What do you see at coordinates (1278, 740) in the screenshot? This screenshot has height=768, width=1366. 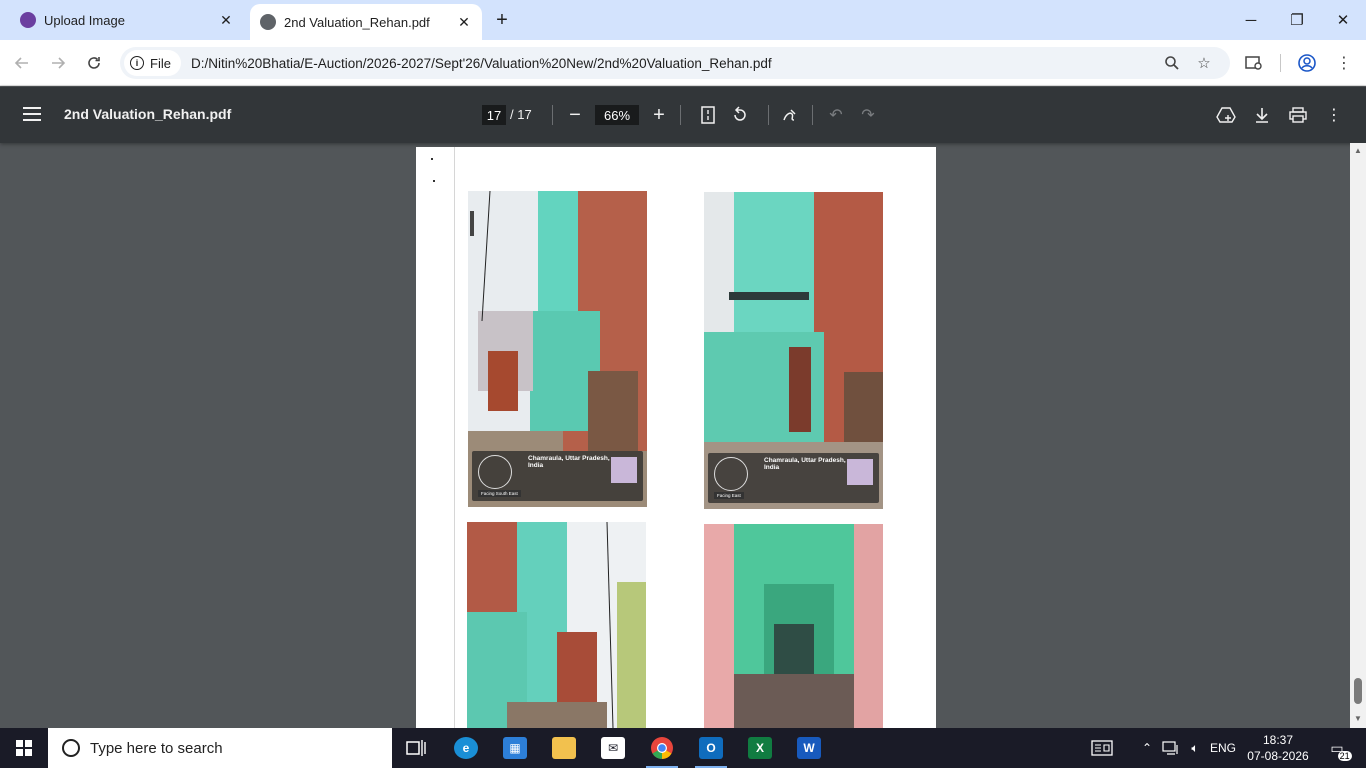 I see `clock-time: 18:37` at bounding box center [1278, 740].